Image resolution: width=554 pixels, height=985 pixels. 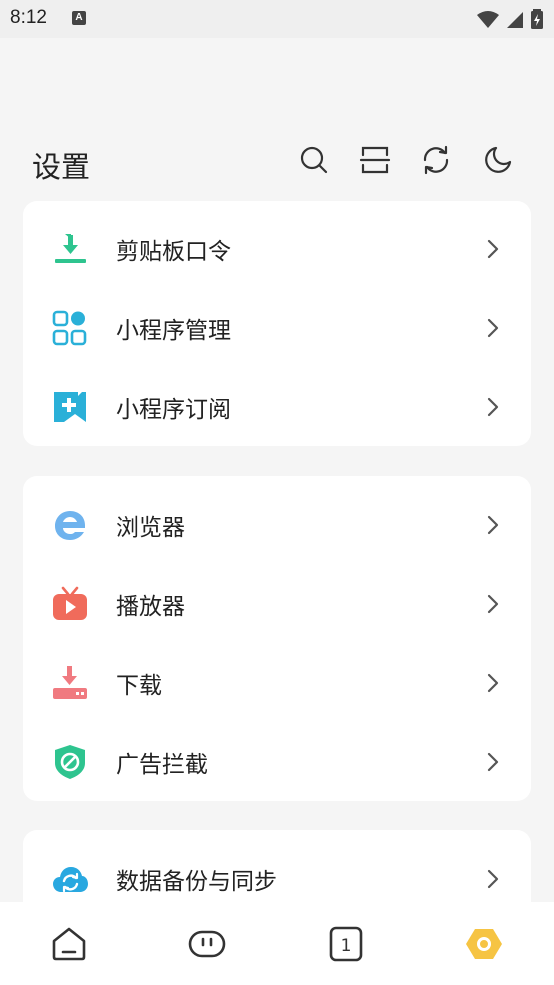 I want to click on wifi-icon, so click(x=487, y=19).